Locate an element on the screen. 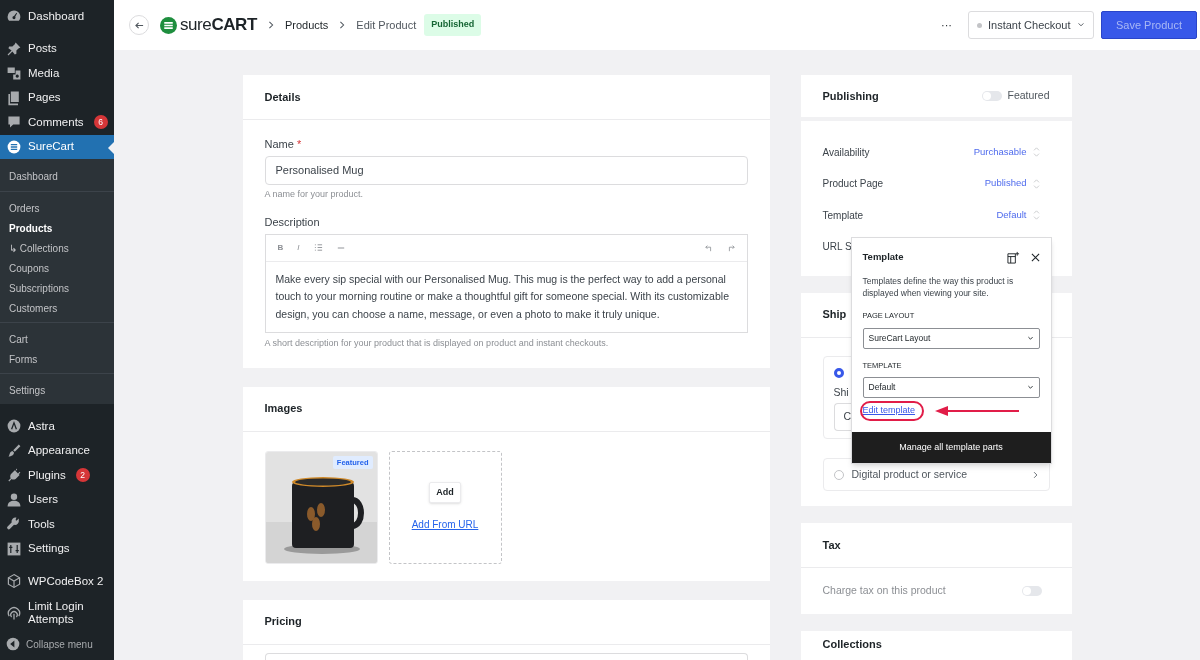 The width and height of the screenshot is (1200, 660). sidebar-item: Posts is located at coordinates (57, 48).